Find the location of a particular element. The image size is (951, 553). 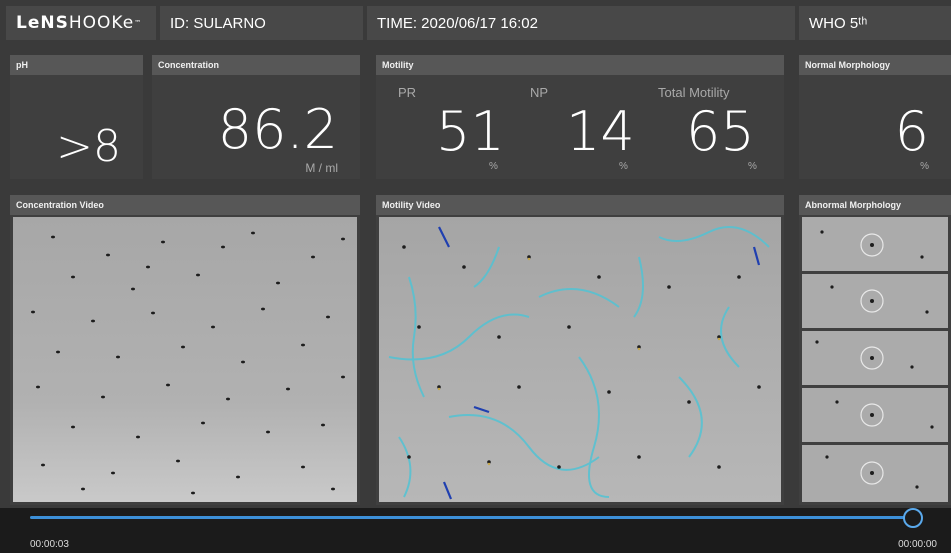

normal-morphology-title: Normal Morphology is located at coordinates (875, 65).